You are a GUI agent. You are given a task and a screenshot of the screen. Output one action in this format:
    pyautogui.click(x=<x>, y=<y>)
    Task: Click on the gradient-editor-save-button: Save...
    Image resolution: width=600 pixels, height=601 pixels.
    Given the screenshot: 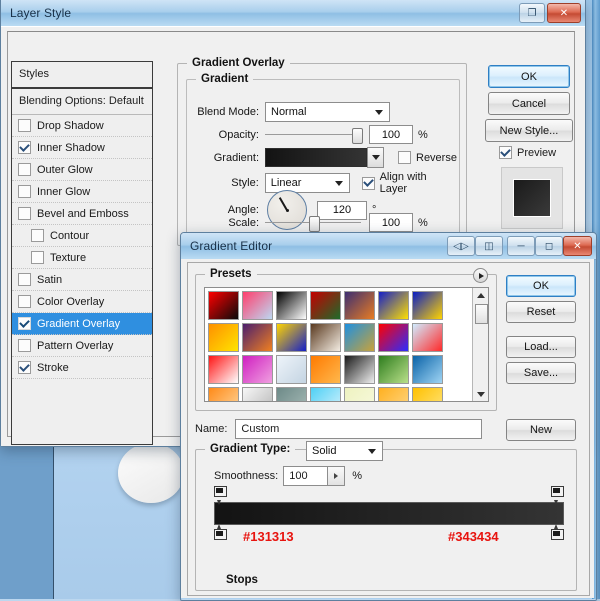 What is the action you would take?
    pyautogui.click(x=541, y=373)
    